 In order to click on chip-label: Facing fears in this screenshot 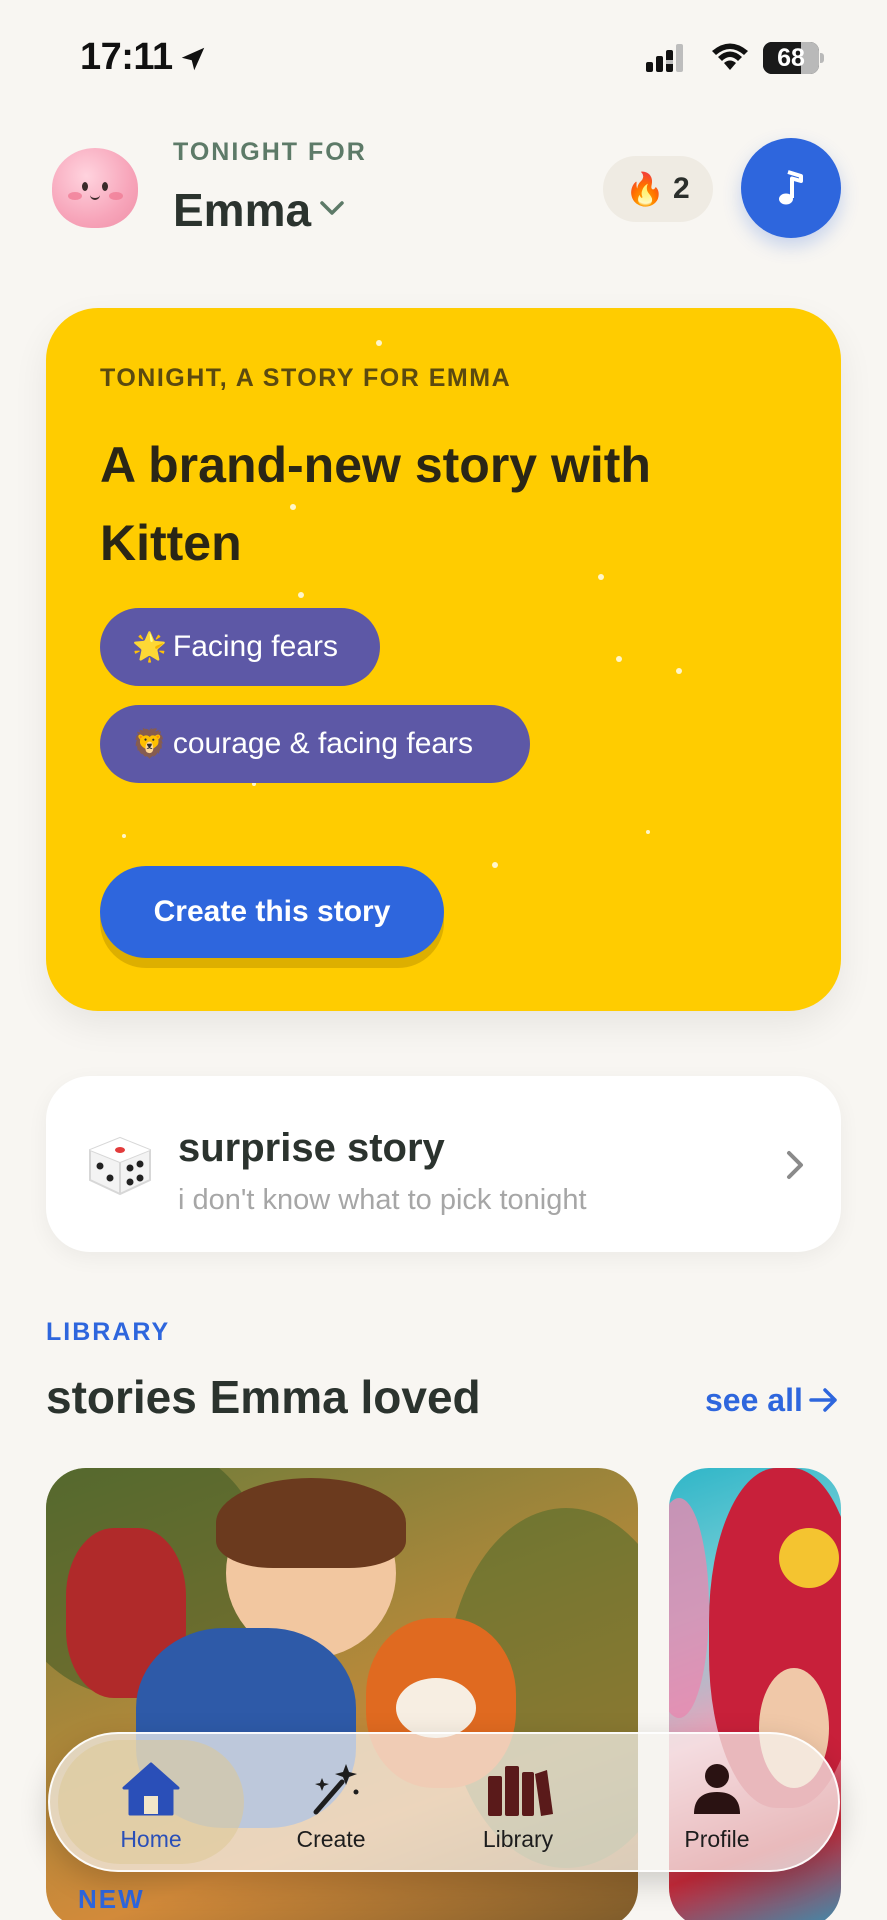, I will do `click(255, 646)`.